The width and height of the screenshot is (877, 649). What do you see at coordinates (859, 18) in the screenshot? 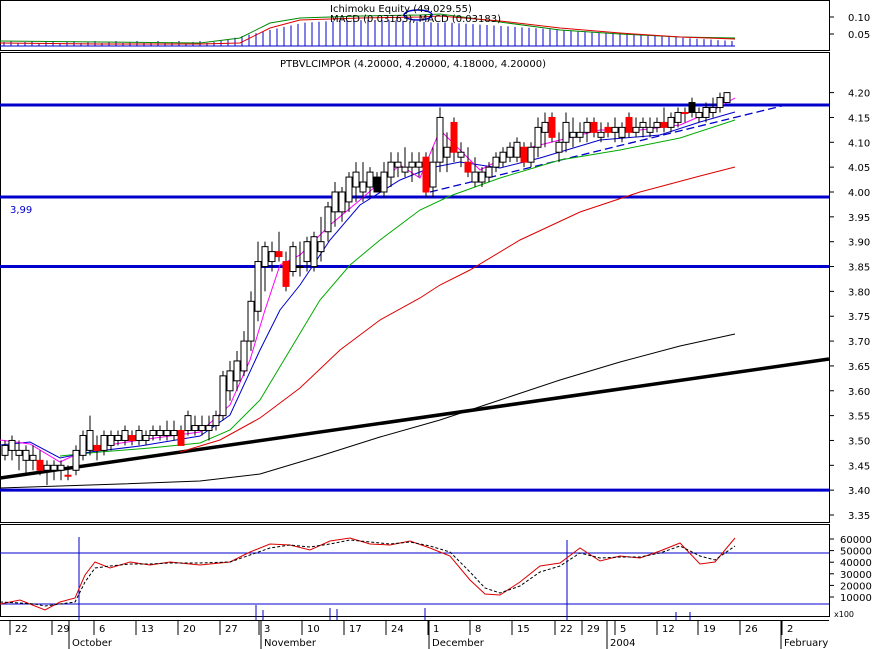
I see `macd-tick-label: 0.10` at bounding box center [859, 18].